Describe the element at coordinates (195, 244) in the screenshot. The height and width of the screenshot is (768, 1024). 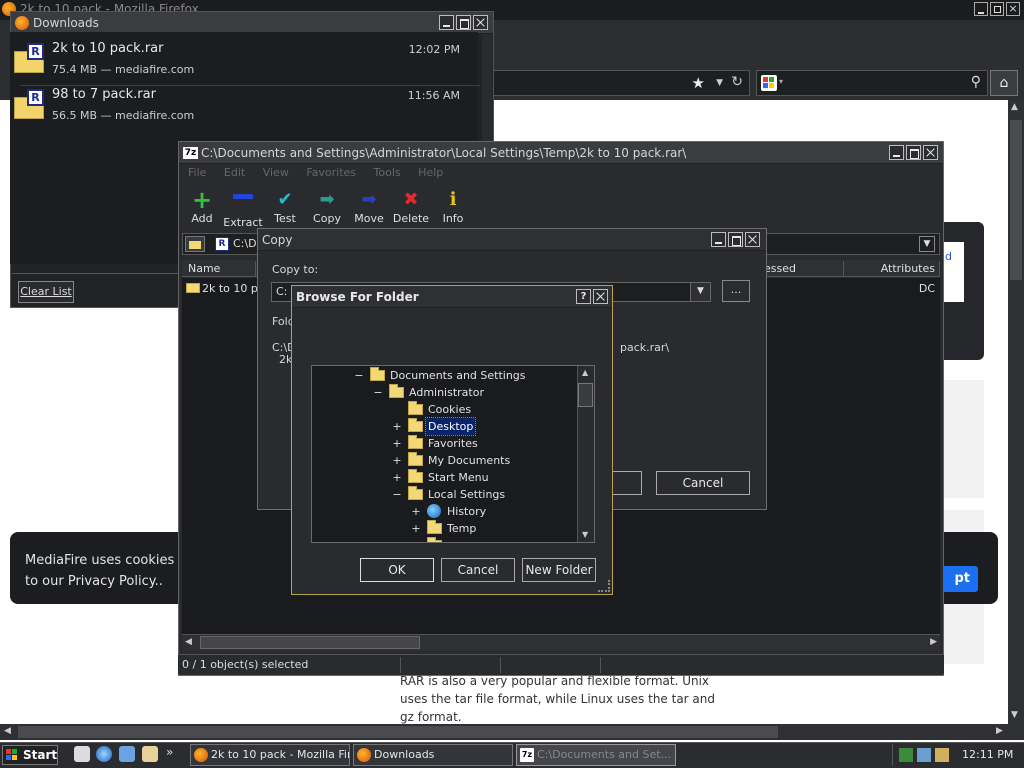
I see `folder-up-button` at that location.